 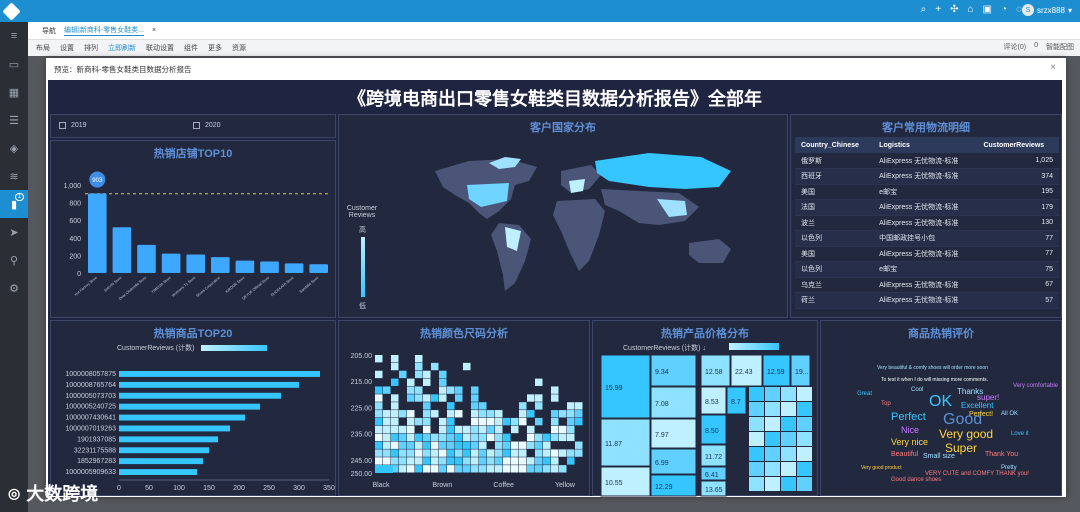 What do you see at coordinates (215, 48) in the screenshot?
I see `toolbar-item-more: 更多` at bounding box center [215, 48].